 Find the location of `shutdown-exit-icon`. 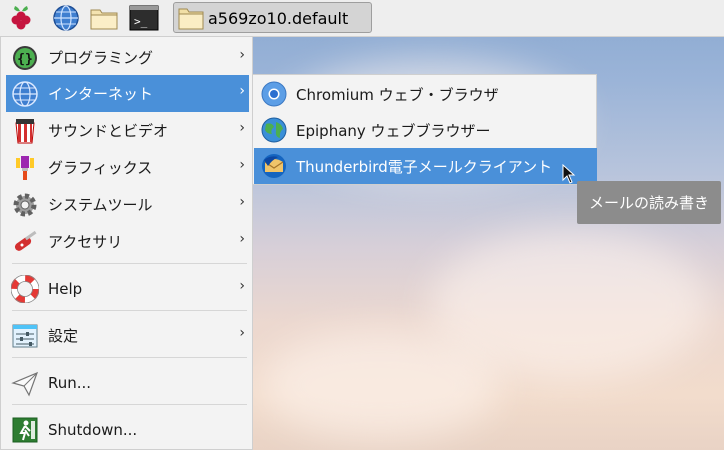

shutdown-exit-icon is located at coordinates (25, 430).